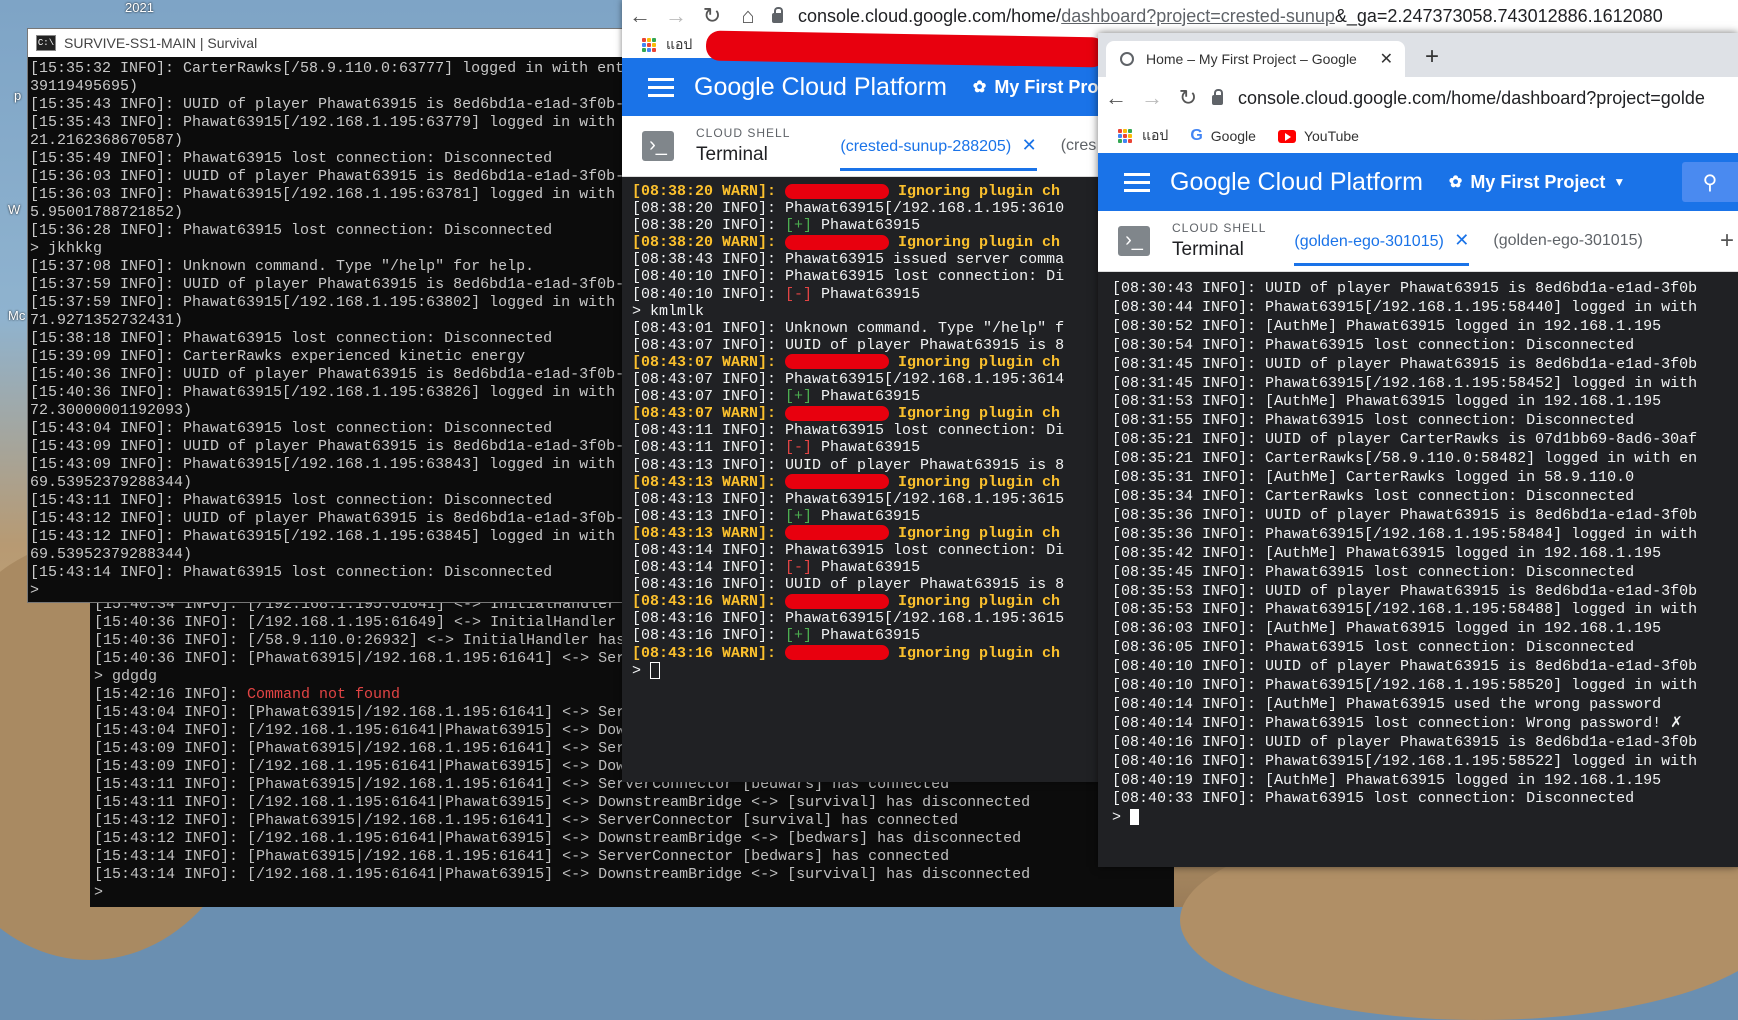 The width and height of the screenshot is (1738, 1020). What do you see at coordinates (99, 892) in the screenshot?
I see `bungee-line: >` at bounding box center [99, 892].